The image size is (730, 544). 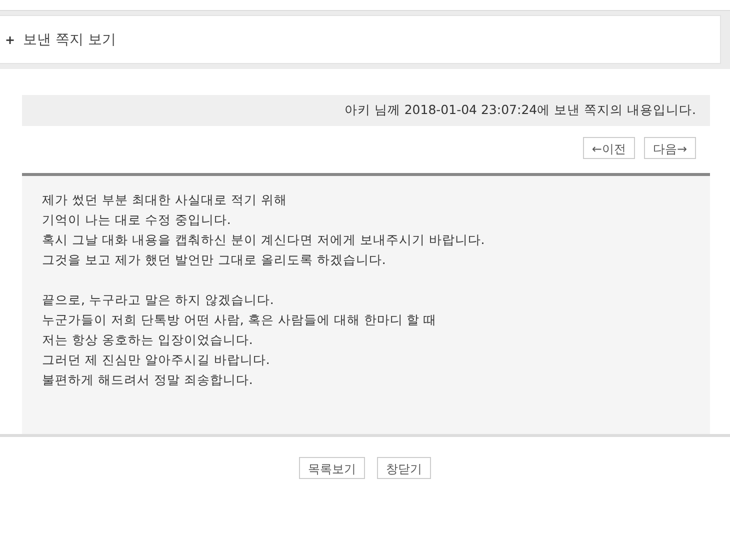 I want to click on message-line: 불편하게 해드려서 정말 죄송합니다., so click(x=148, y=380).